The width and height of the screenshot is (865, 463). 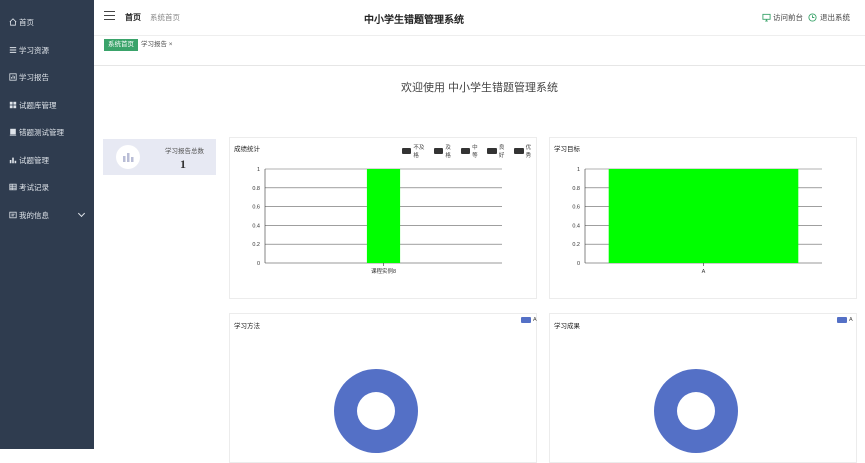 I want to click on home-icon, so click(x=13, y=22).